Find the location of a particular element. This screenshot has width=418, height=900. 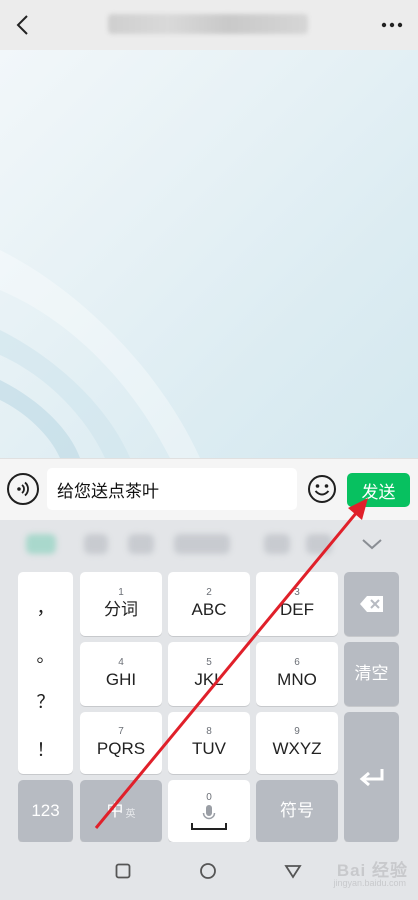

key-4: 4 GHI is located at coordinates (121, 674).